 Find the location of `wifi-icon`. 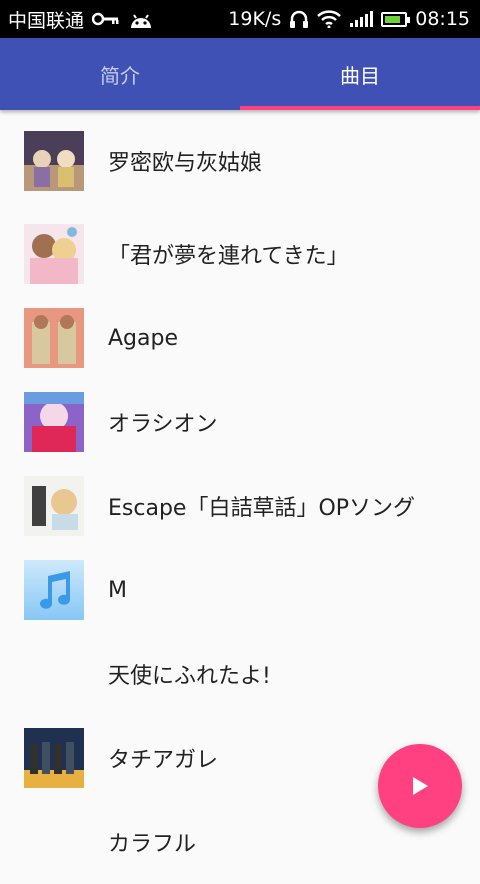

wifi-icon is located at coordinates (329, 19).